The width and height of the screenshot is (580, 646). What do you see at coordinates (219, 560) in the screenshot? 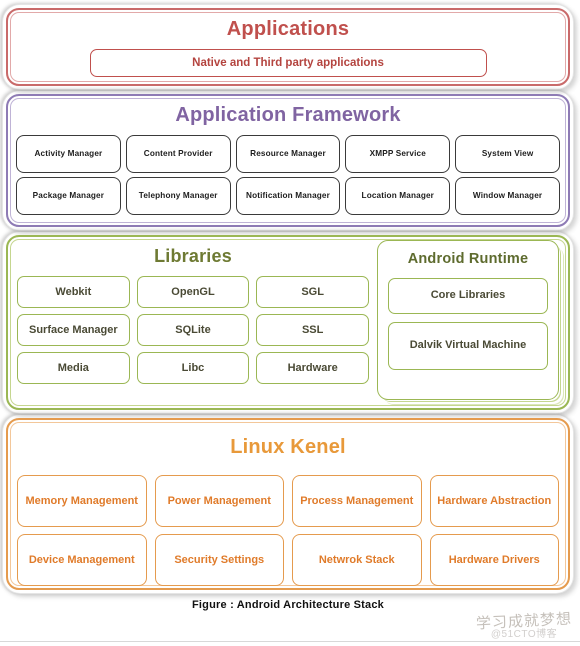
I see `kernel-item-security-settings: Security Settings` at bounding box center [219, 560].